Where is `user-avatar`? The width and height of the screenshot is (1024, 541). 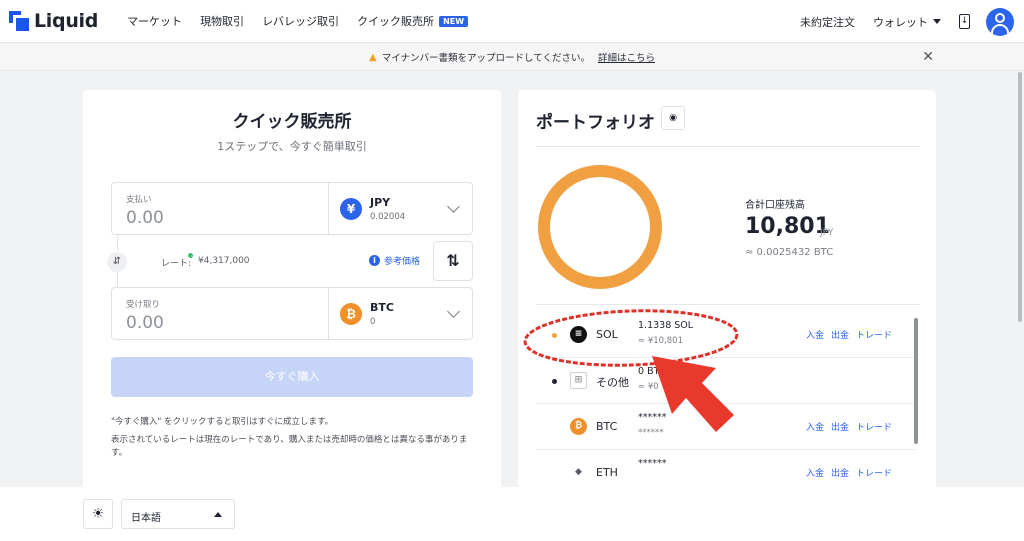 user-avatar is located at coordinates (1000, 21).